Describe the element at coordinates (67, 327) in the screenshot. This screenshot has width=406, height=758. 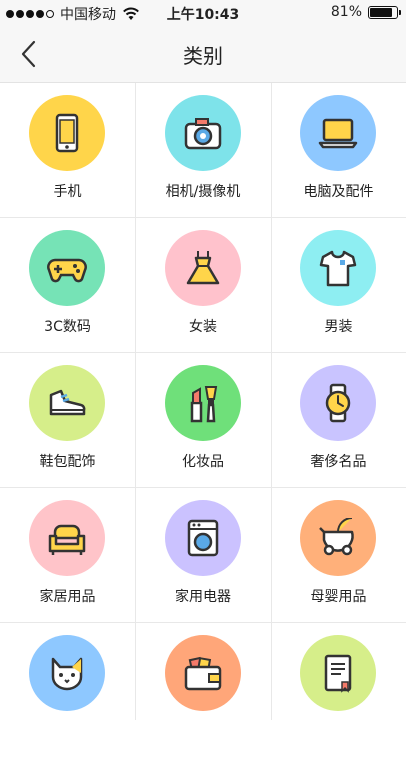
I see `category-label: 3C数码` at that location.